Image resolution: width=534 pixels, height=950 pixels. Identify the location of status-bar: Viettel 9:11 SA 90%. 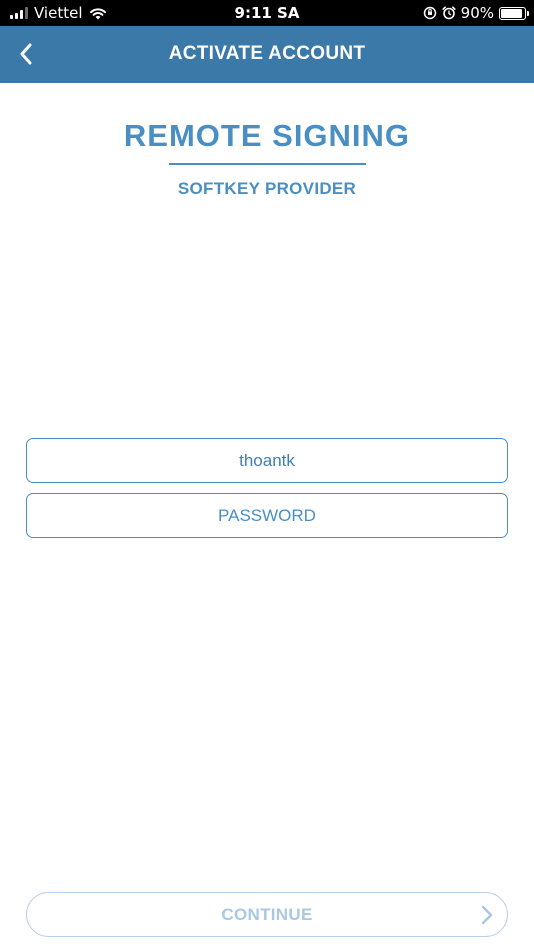
(267, 13).